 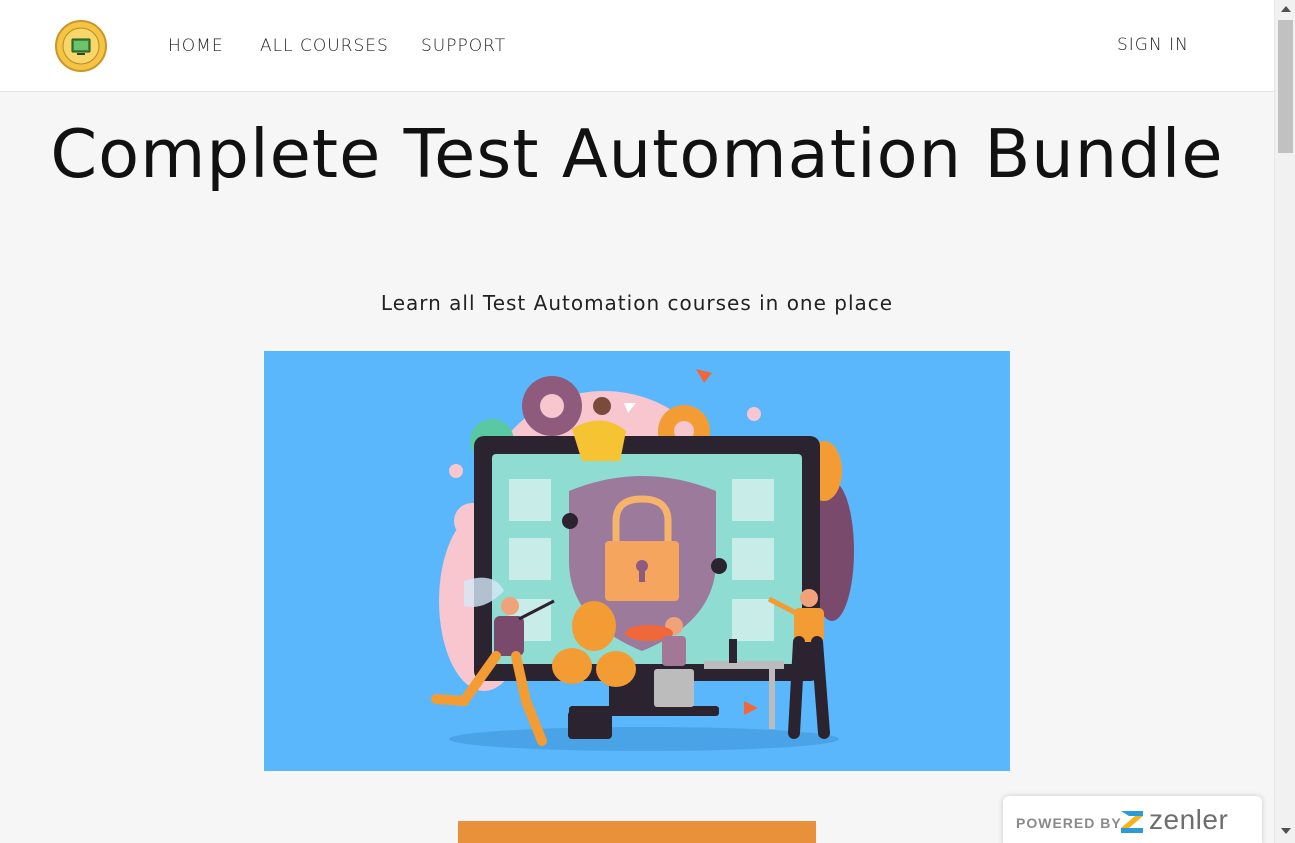 What do you see at coordinates (1284, 421) in the screenshot?
I see `page-scrollbar` at bounding box center [1284, 421].